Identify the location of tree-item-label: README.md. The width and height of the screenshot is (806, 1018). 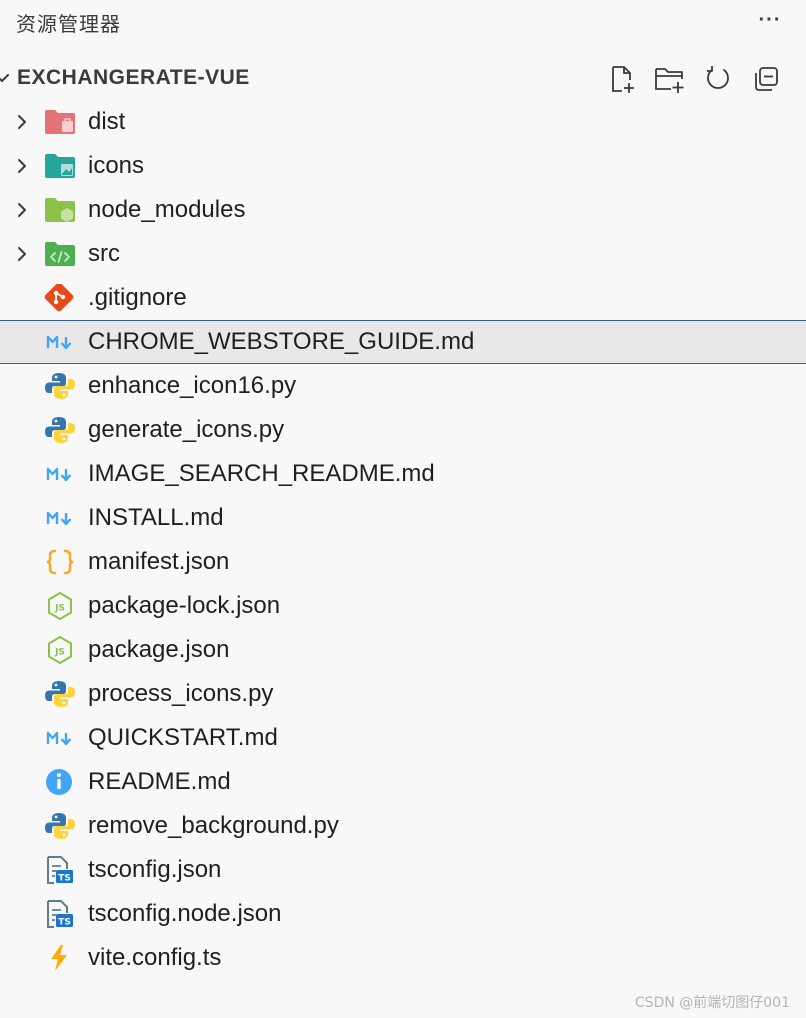
(159, 781).